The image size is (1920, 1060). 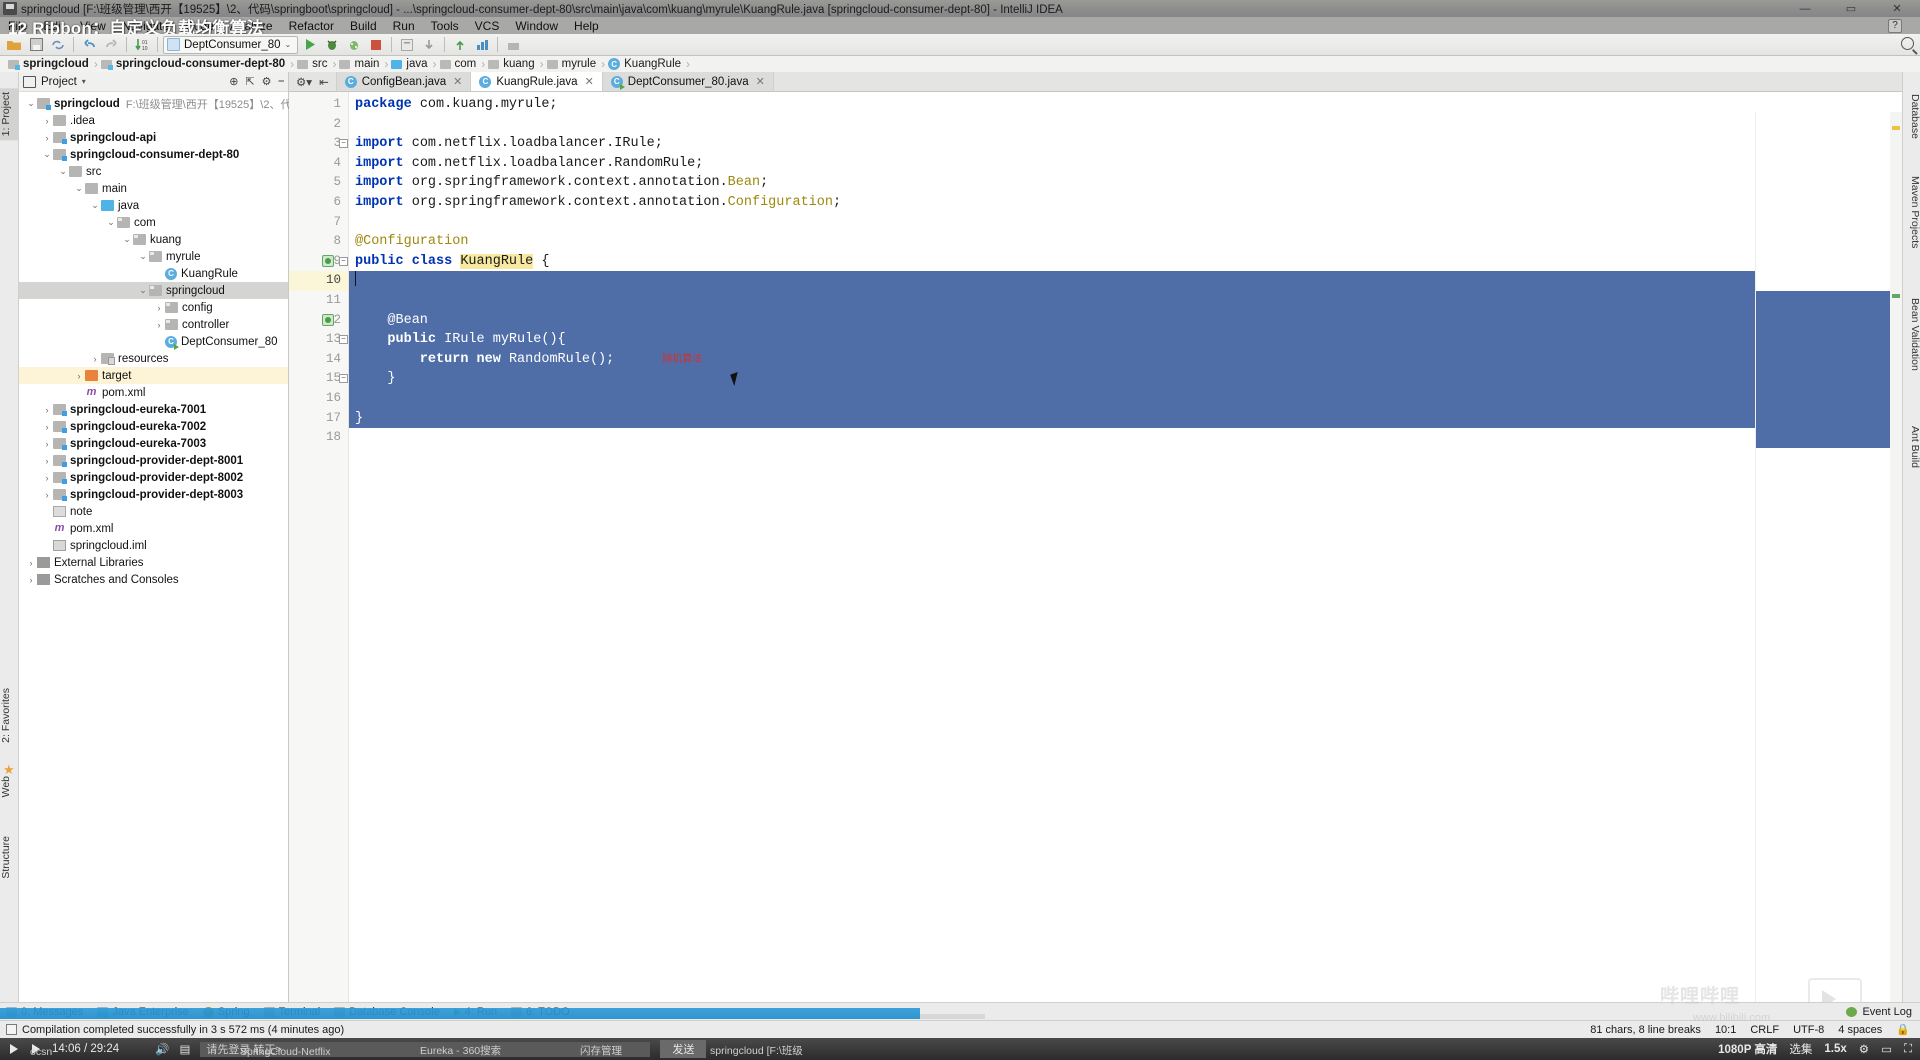 What do you see at coordinates (282, 81) in the screenshot?
I see `hide-icon: ⎯` at bounding box center [282, 81].